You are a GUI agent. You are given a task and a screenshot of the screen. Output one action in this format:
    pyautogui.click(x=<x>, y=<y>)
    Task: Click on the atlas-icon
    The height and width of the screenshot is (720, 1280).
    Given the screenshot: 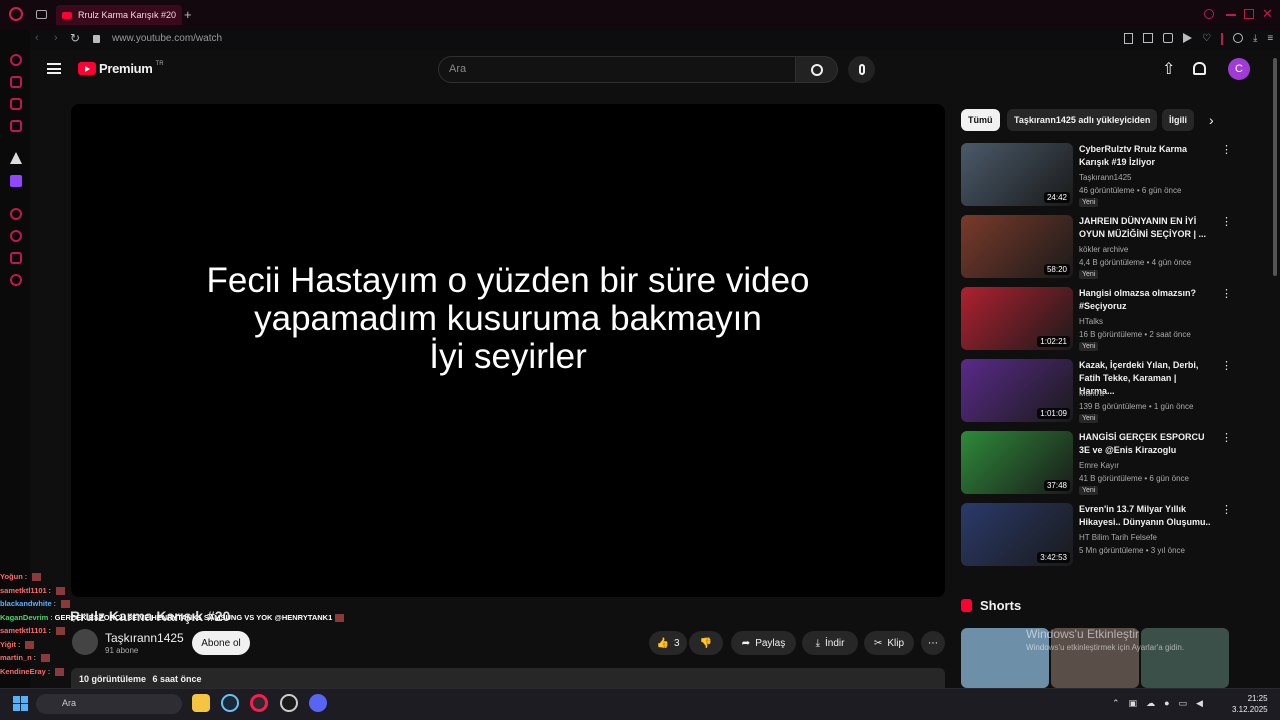 What is the action you would take?
    pyautogui.click(x=16, y=158)
    